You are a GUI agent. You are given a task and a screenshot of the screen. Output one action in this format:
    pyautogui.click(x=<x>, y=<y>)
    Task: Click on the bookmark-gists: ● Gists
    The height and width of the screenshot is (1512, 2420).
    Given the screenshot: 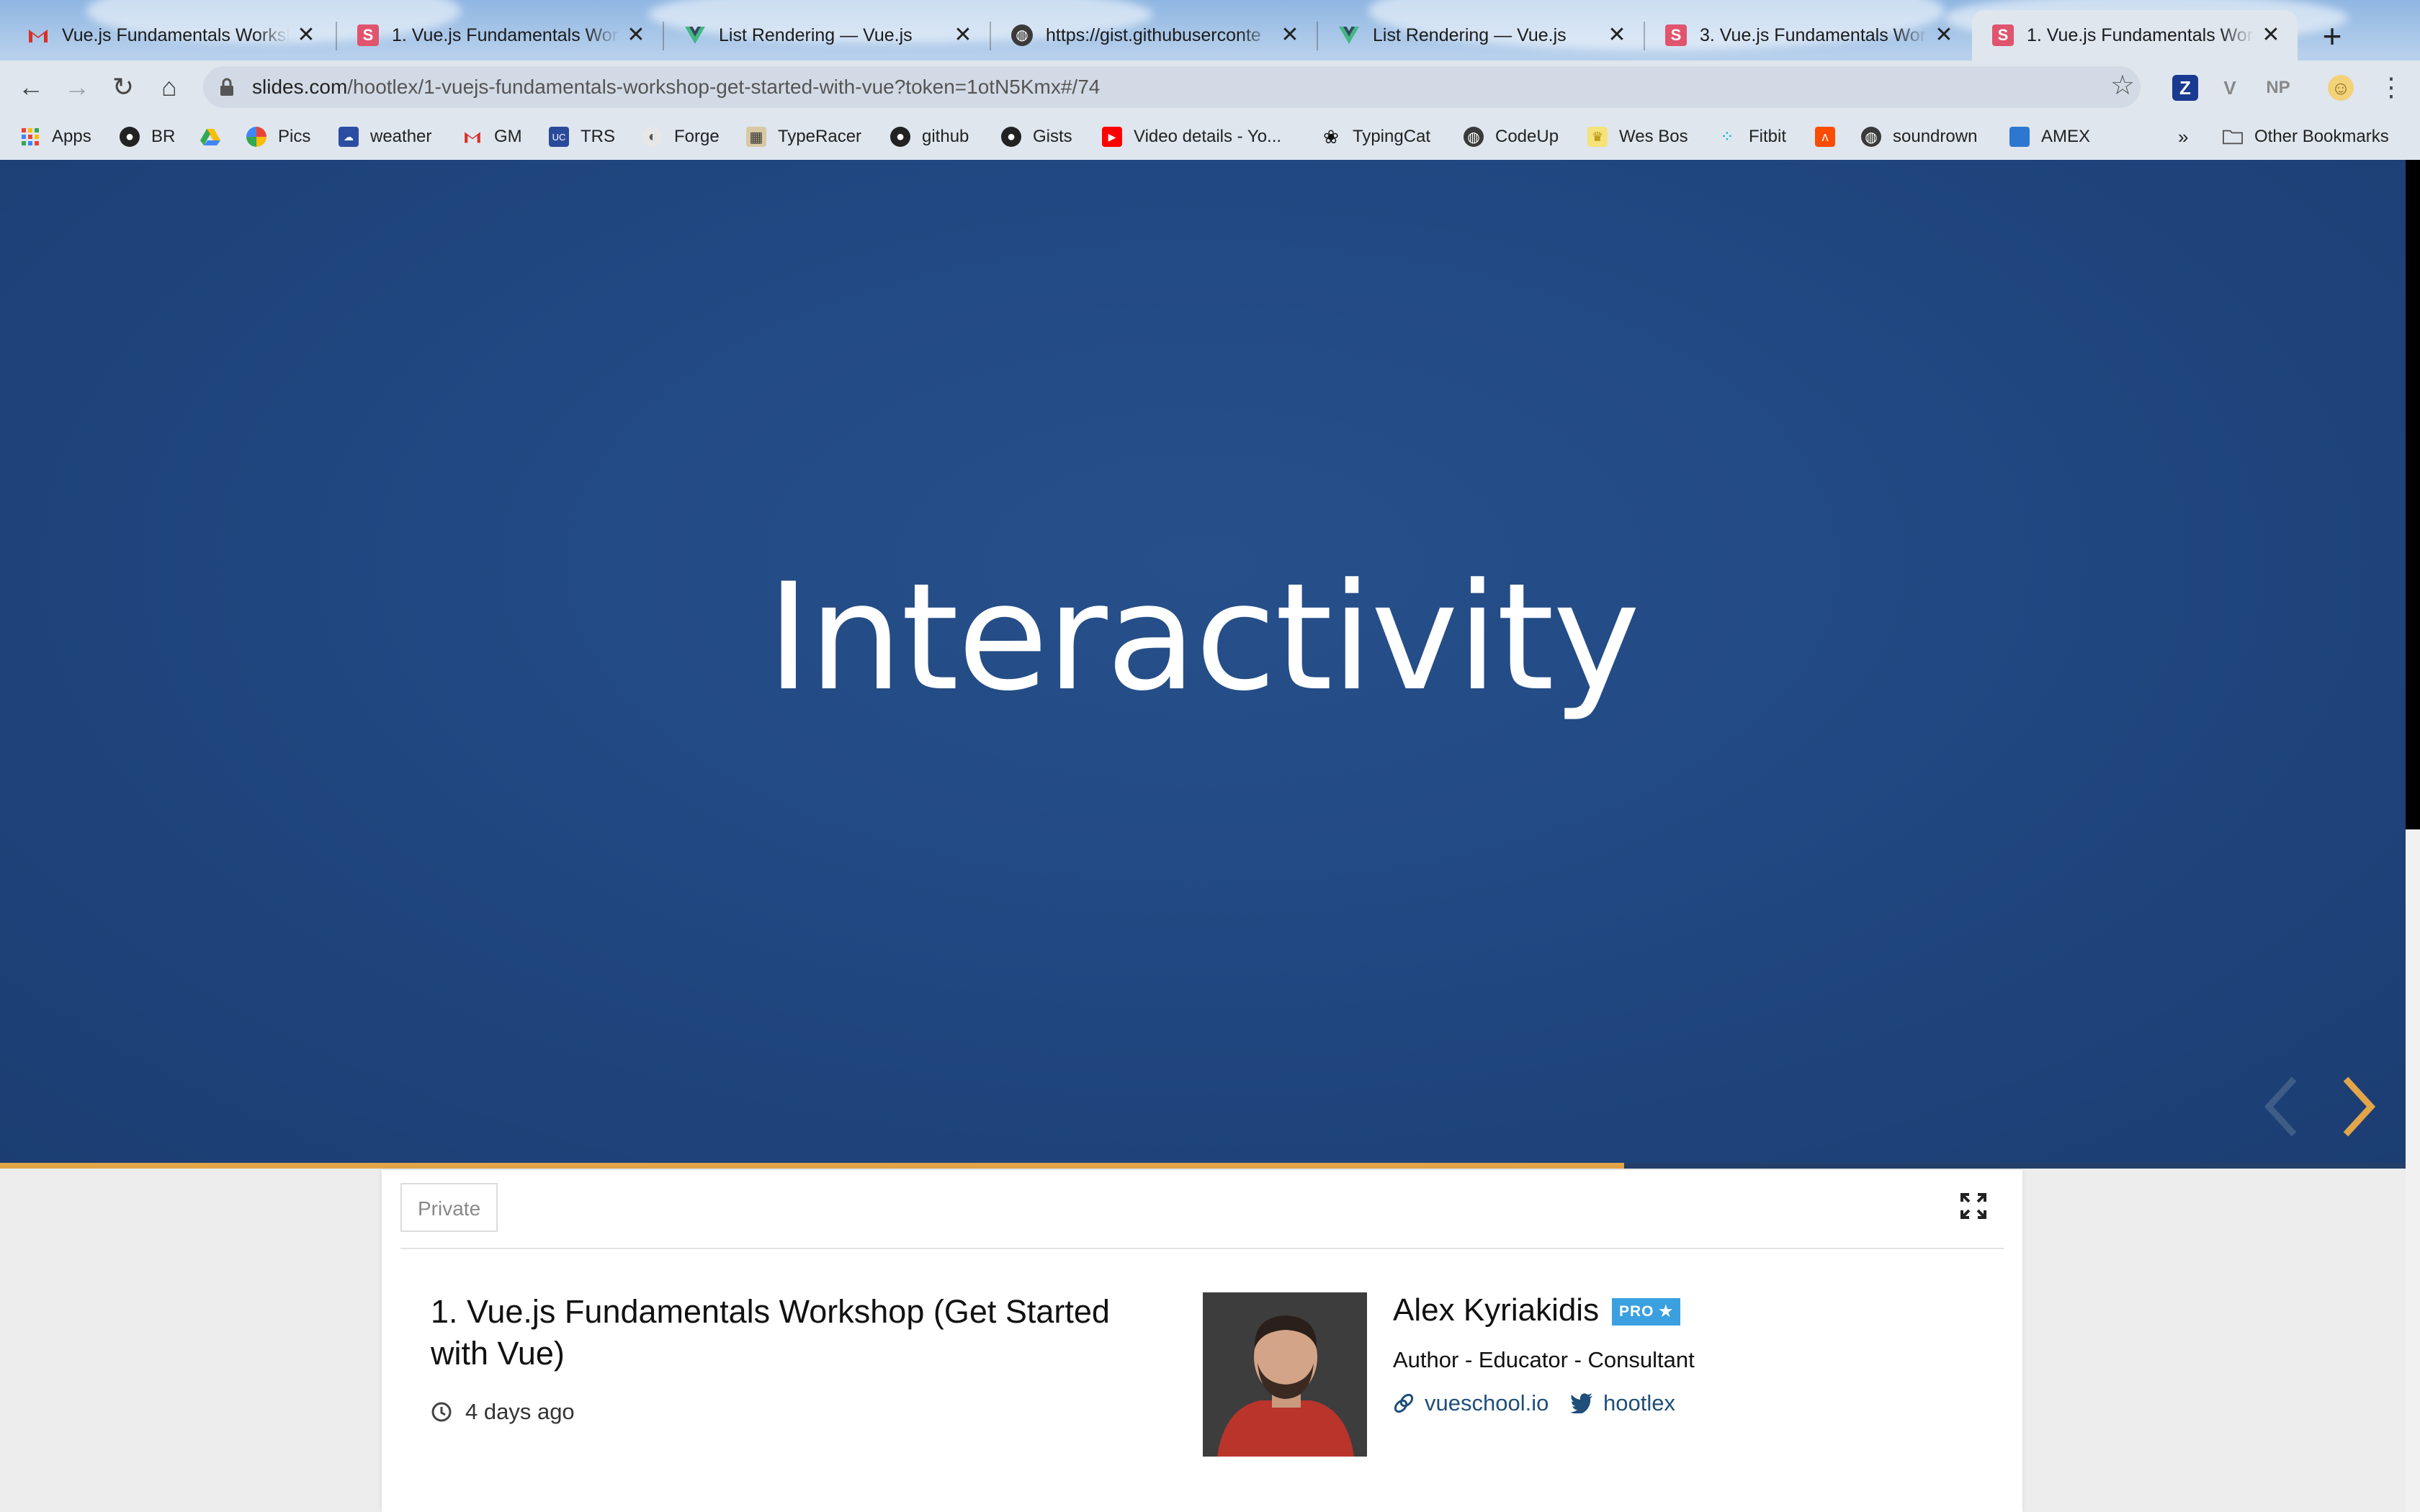 What is the action you would take?
    pyautogui.click(x=1036, y=137)
    